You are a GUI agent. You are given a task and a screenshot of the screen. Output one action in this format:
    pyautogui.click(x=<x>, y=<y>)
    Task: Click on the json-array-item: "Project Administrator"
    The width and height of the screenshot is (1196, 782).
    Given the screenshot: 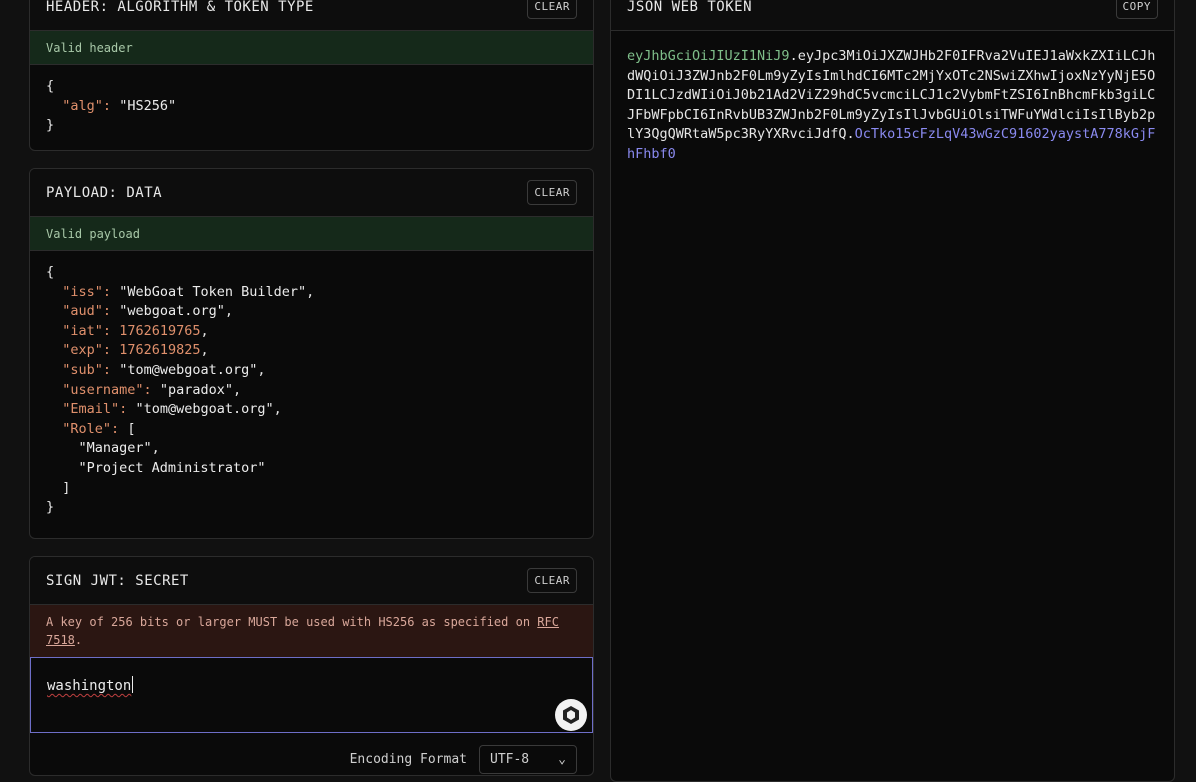 What is the action you would take?
    pyautogui.click(x=172, y=467)
    